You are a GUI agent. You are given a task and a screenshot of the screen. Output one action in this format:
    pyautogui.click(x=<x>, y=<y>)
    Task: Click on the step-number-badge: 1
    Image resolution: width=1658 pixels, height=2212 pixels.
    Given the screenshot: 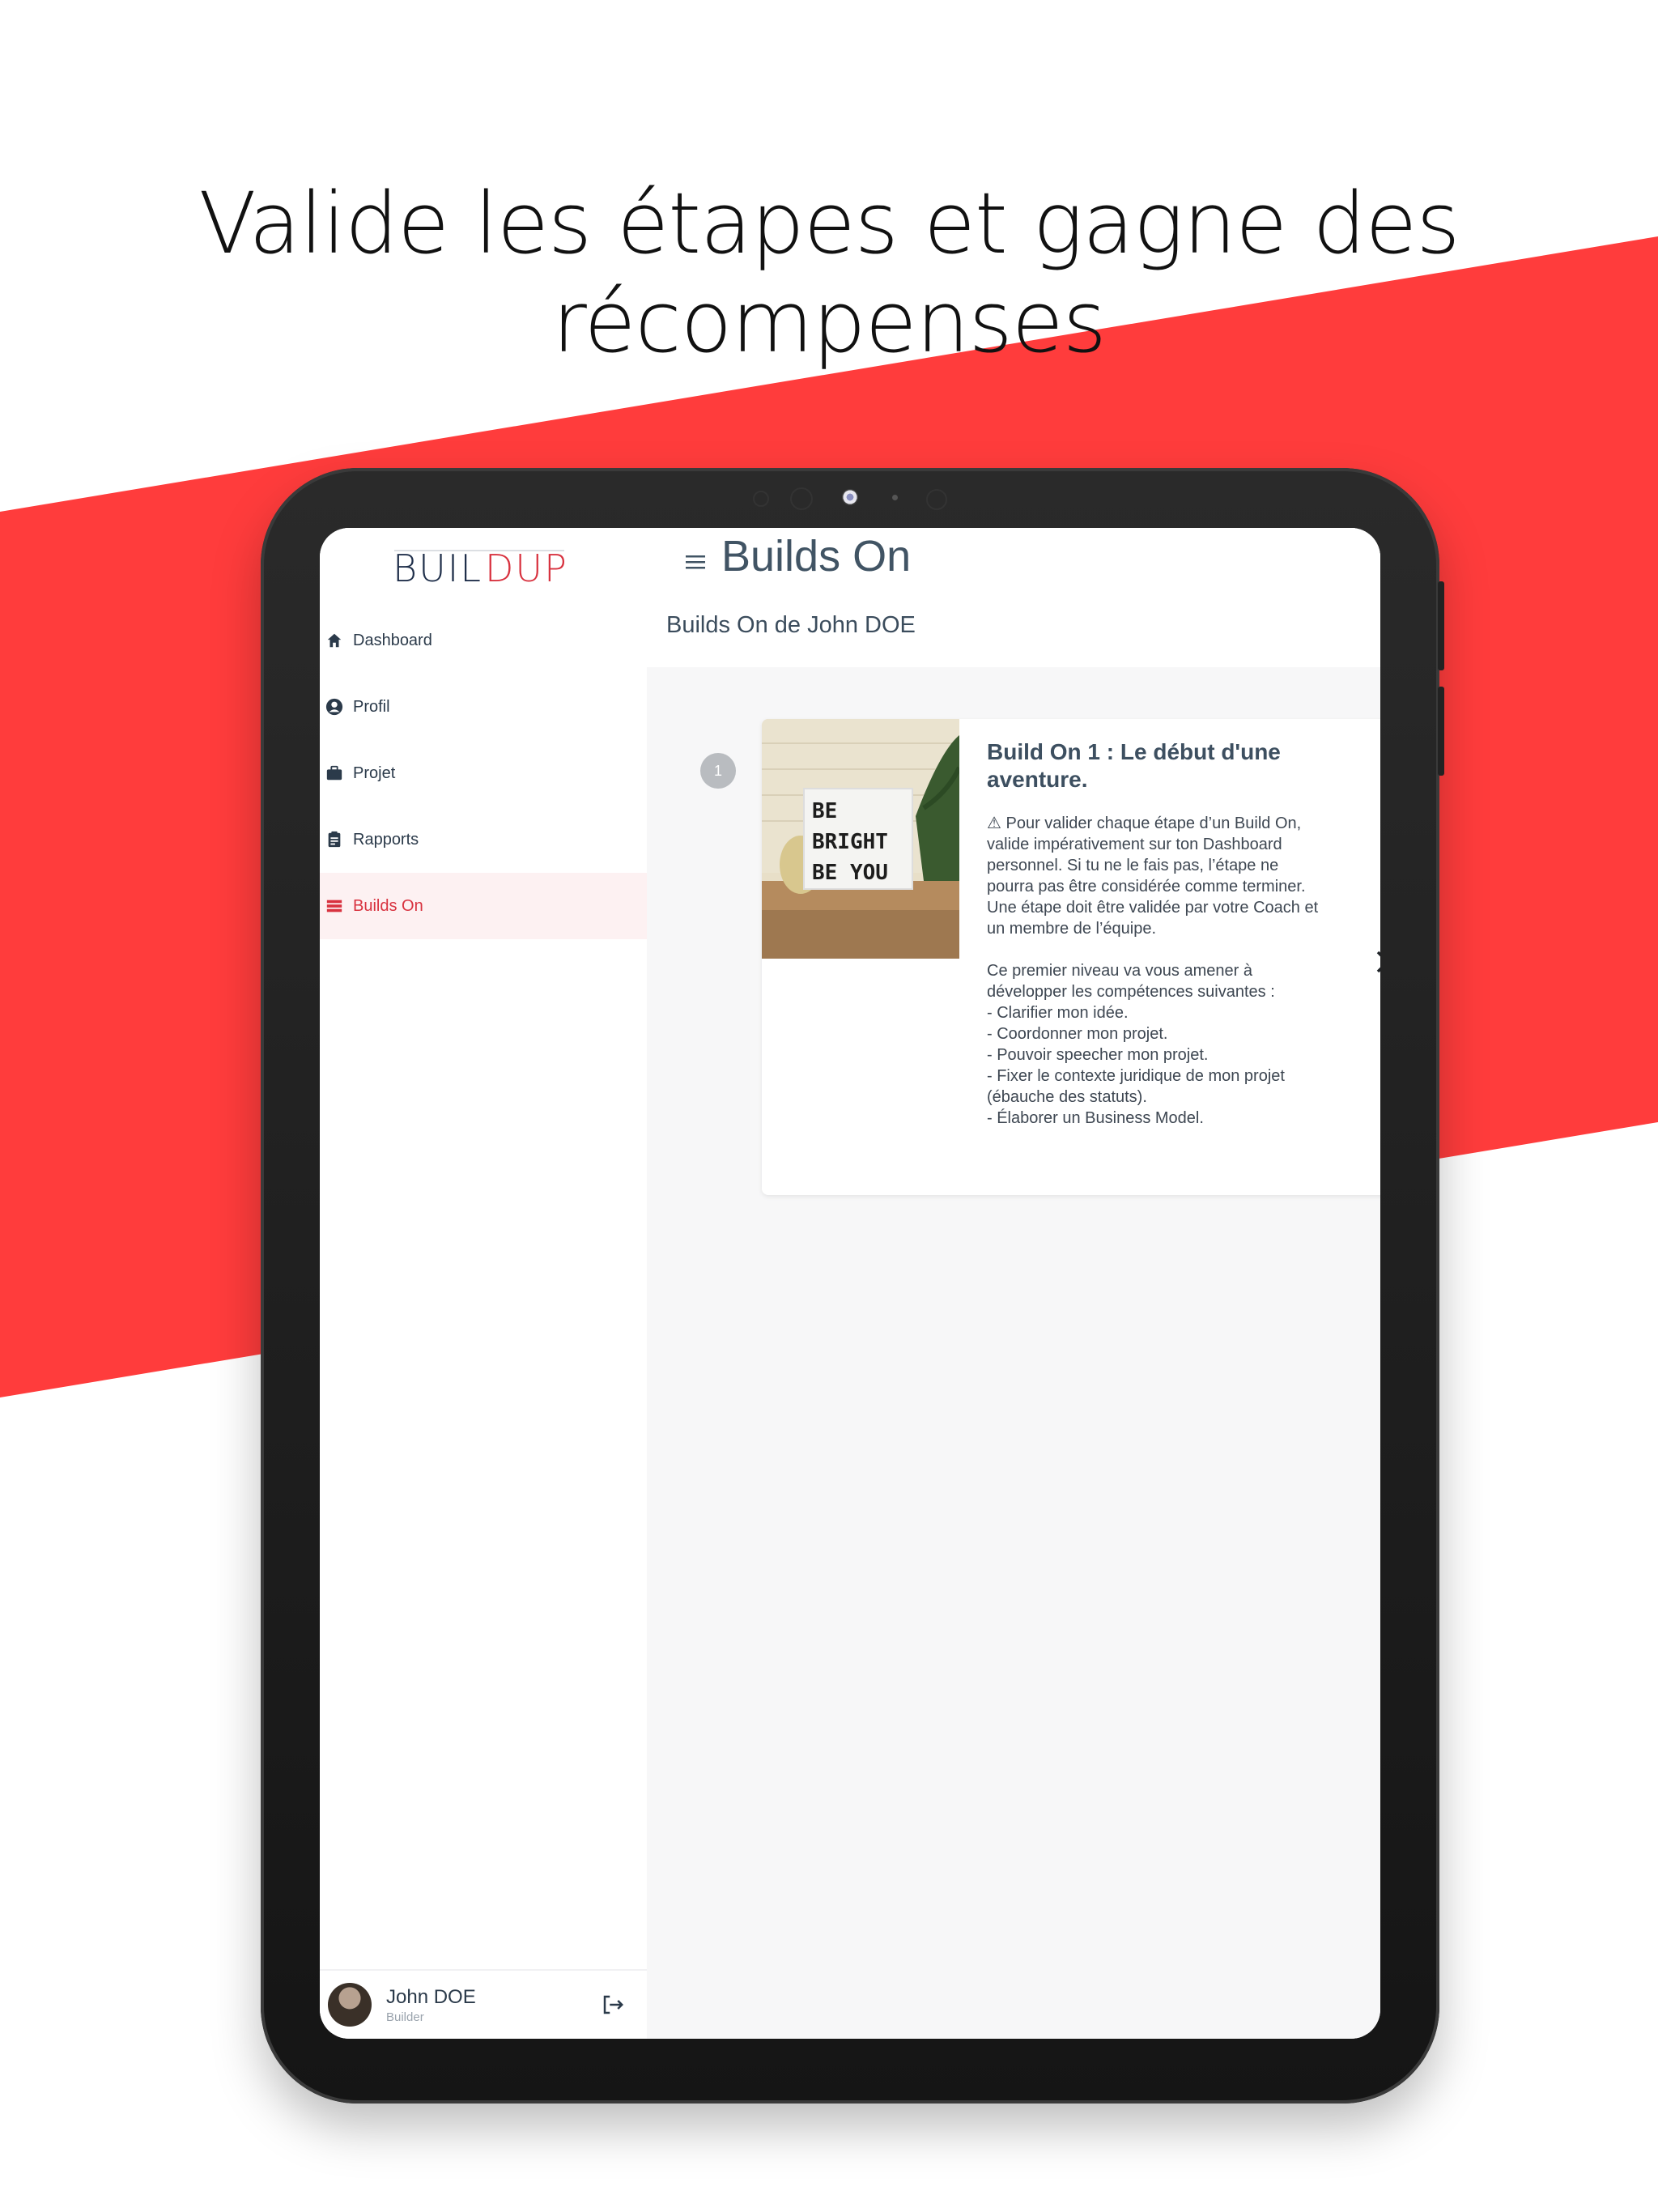 What is the action you would take?
    pyautogui.click(x=718, y=771)
    